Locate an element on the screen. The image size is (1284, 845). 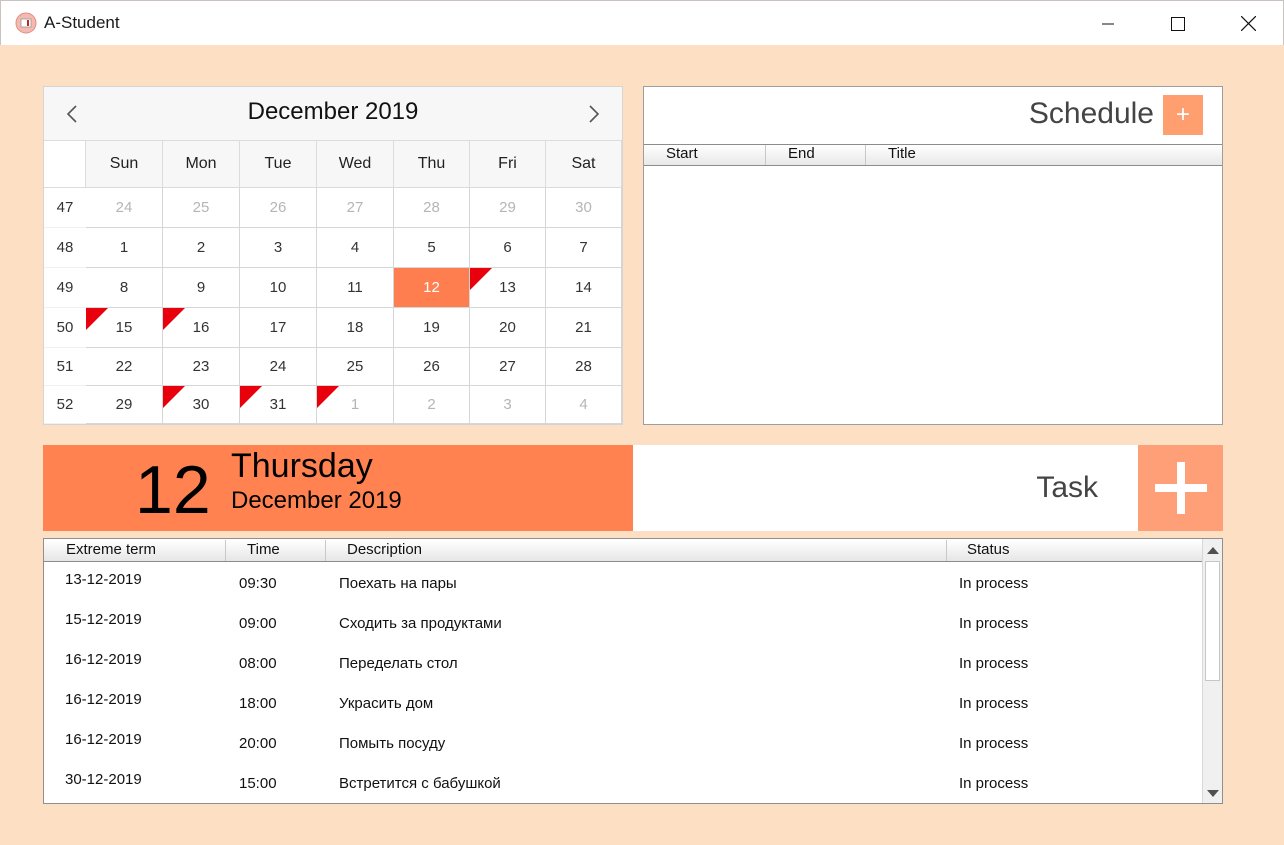
task-time: 09:00 is located at coordinates (258, 623).